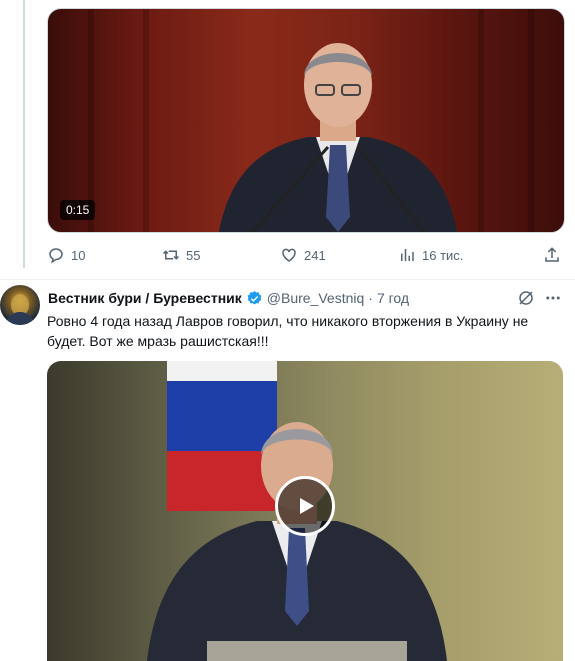 The image size is (575, 661). Describe the element at coordinates (526, 298) in the screenshot. I see `grok-icon` at that location.